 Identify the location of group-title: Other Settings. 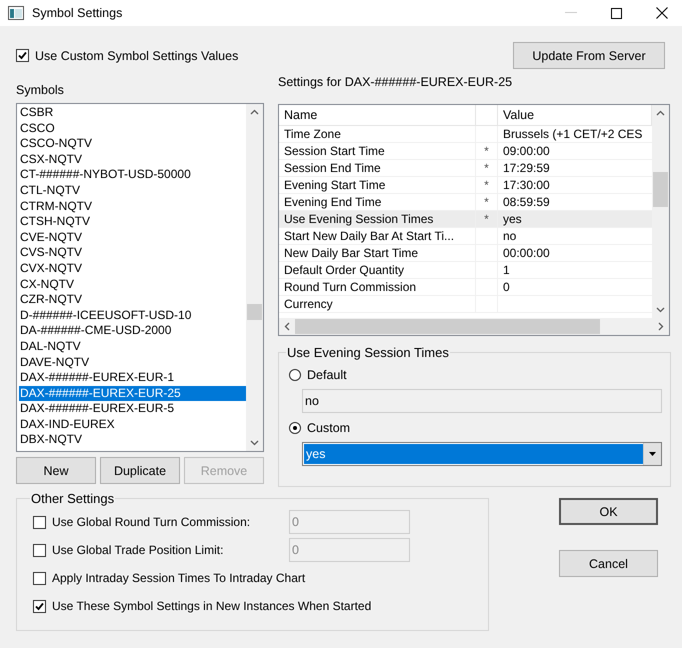
(73, 498).